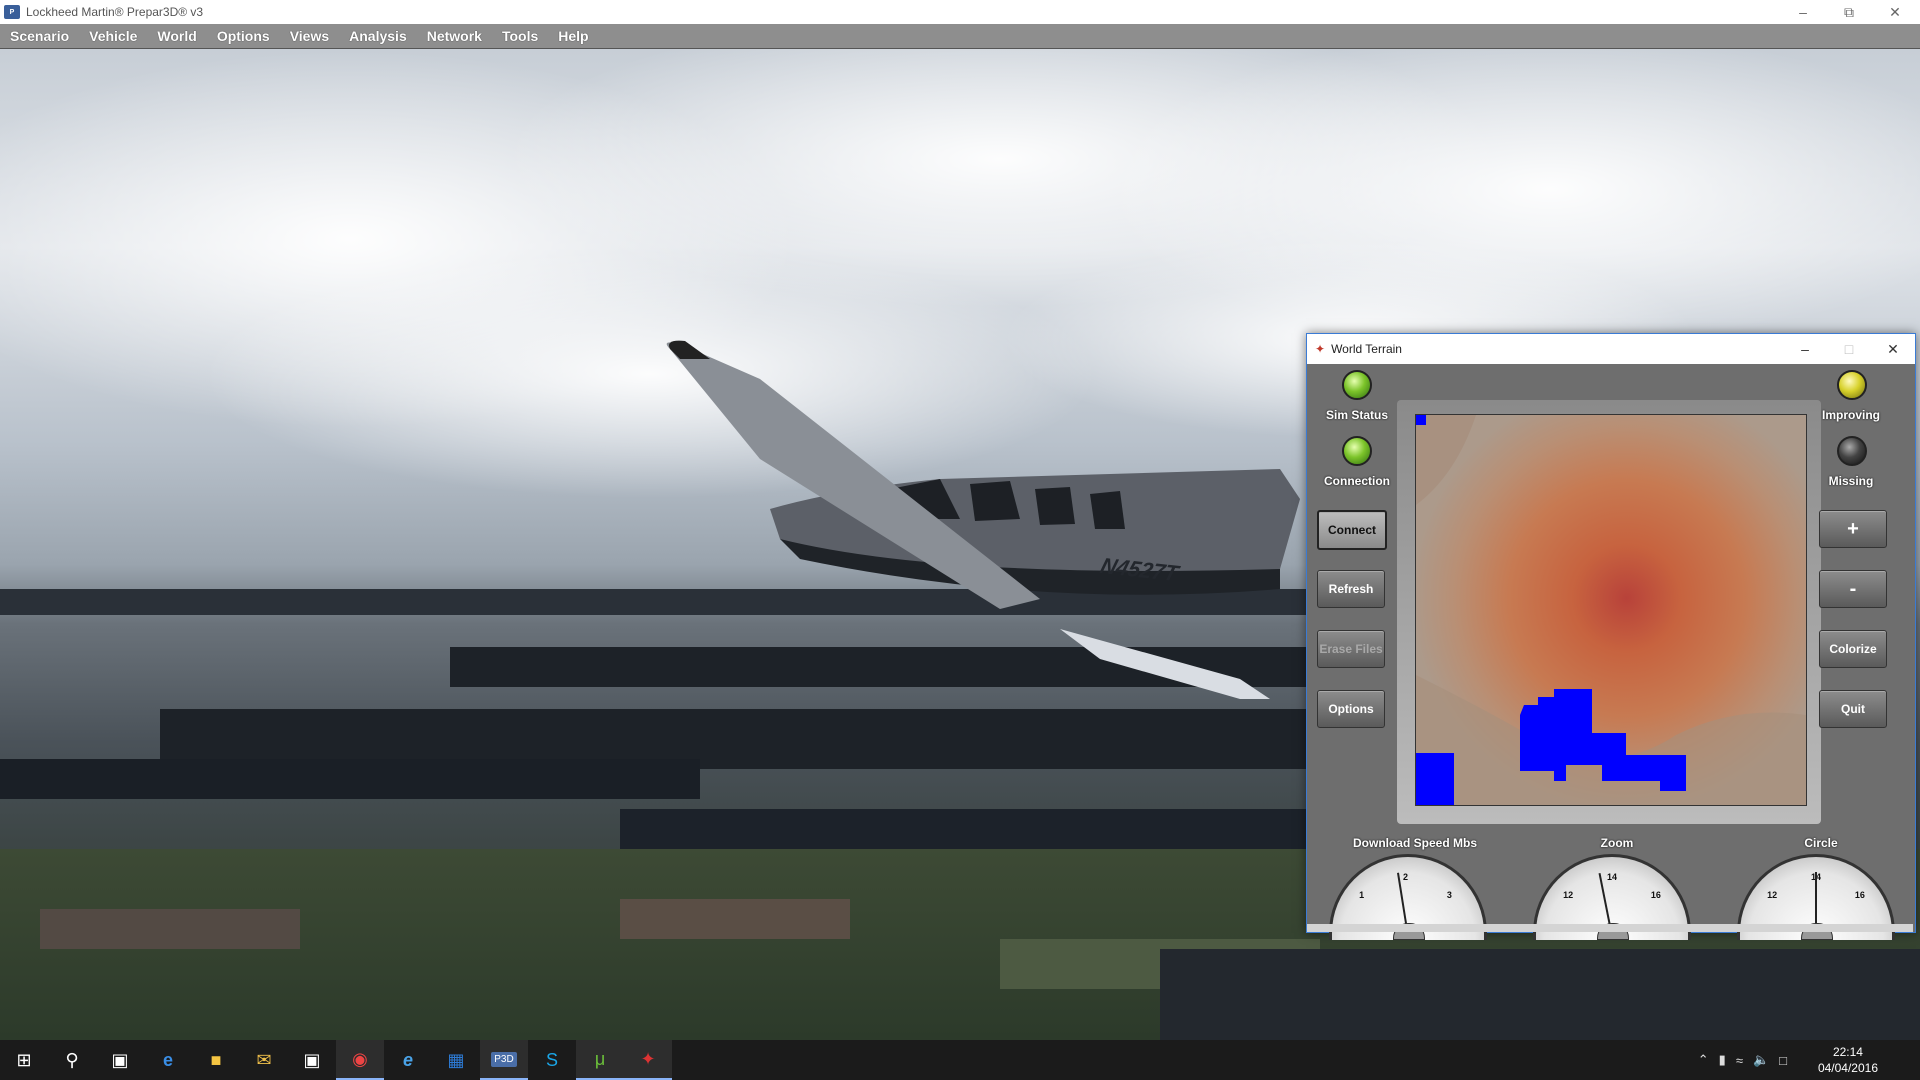 The image size is (1920, 1080). What do you see at coordinates (960, 12) in the screenshot?
I see `app-title-bar: P Lockheed Martin® Prepar3D® v3 – ⧉ ✕` at bounding box center [960, 12].